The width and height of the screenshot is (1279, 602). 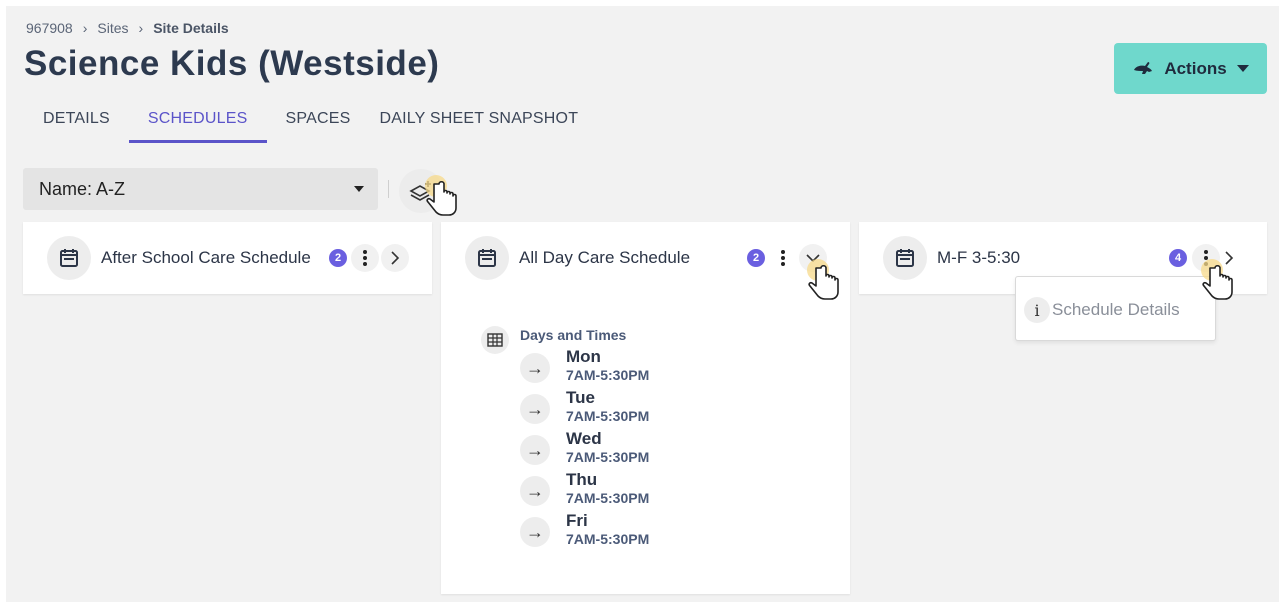 I want to click on schedule-name: After School Care Schedule, so click(x=206, y=258).